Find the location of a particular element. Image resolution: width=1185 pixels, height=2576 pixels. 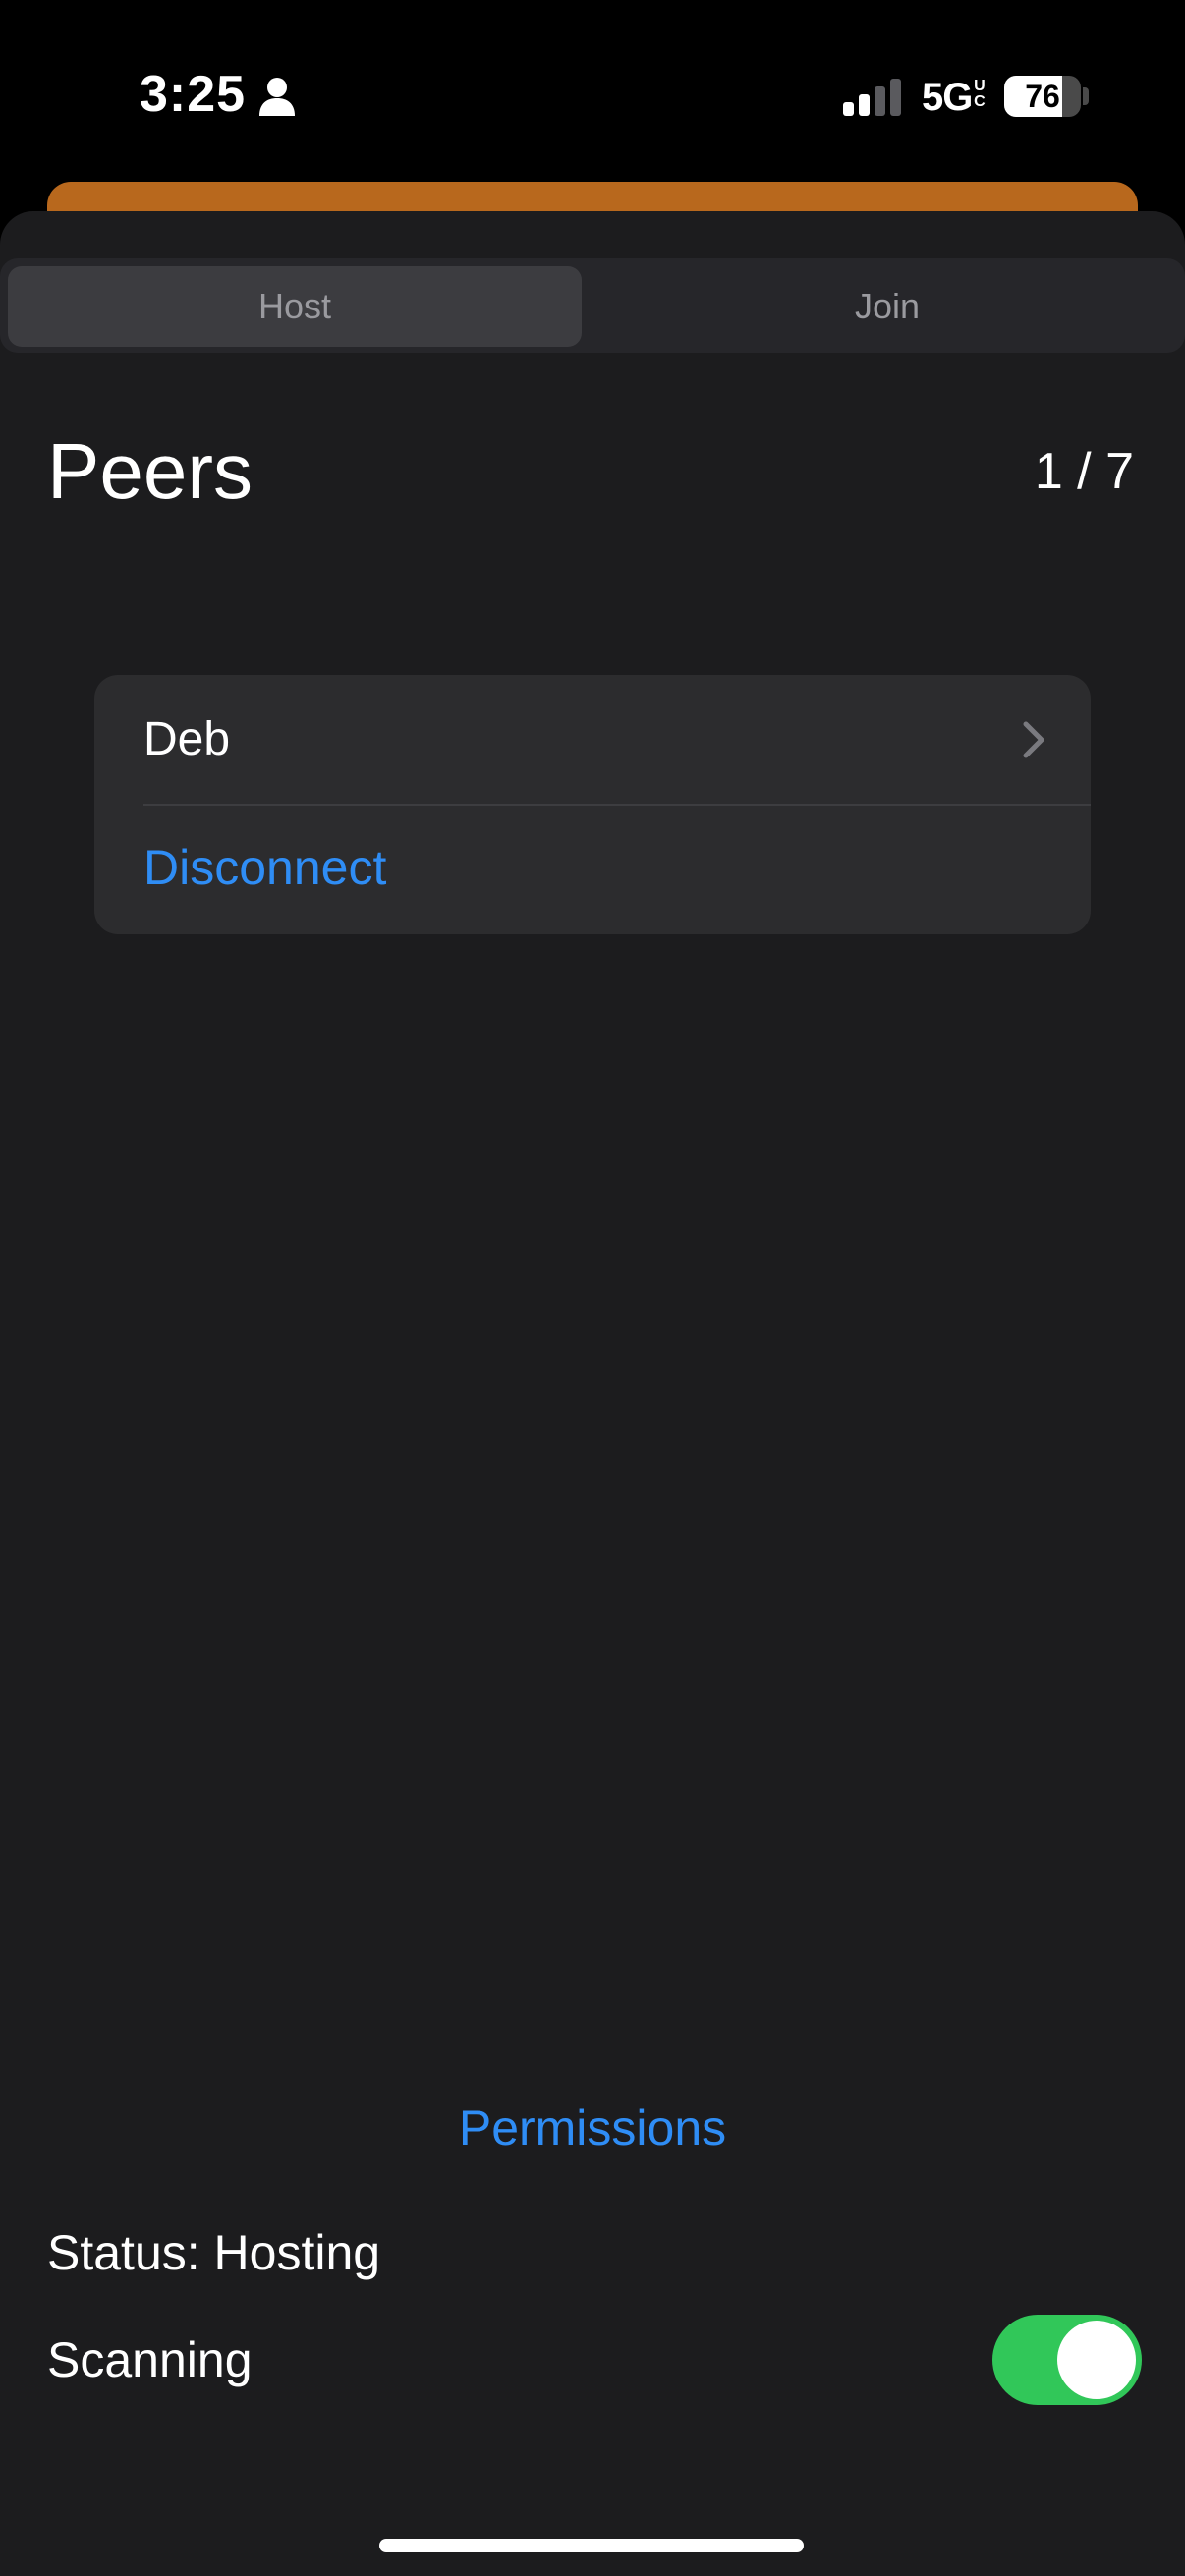

peer-card: Deb Disconnect is located at coordinates (592, 804).